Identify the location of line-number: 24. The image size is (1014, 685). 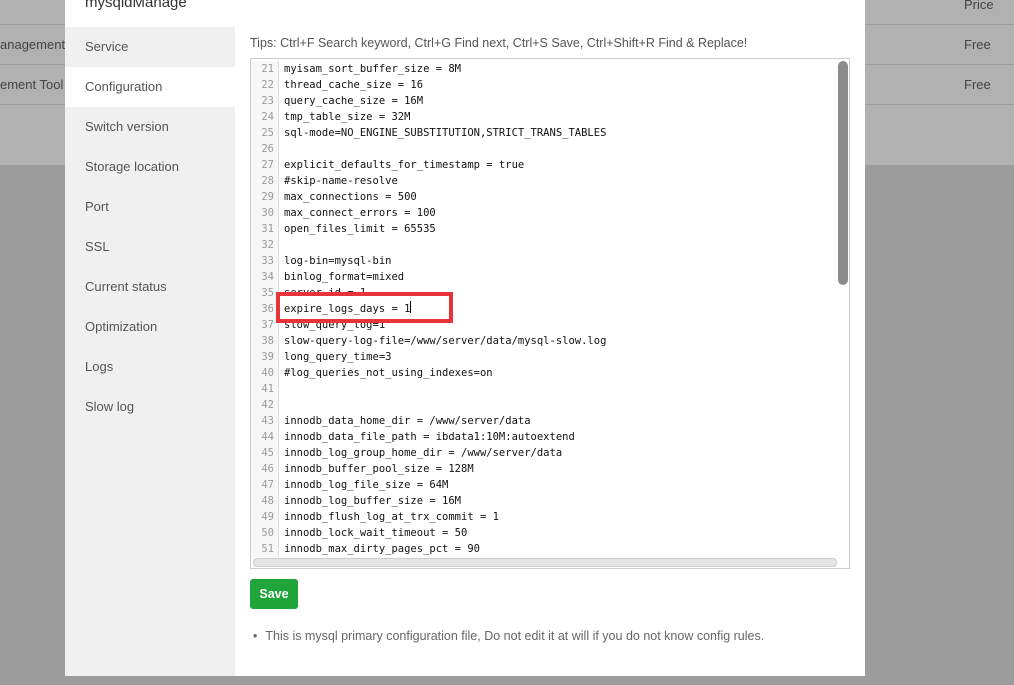
(265, 117).